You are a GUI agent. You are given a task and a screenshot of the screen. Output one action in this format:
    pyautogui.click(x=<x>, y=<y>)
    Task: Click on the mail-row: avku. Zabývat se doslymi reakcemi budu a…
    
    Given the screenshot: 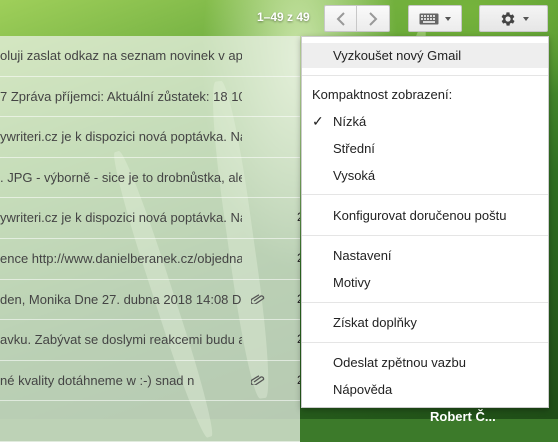 What is the action you would take?
    pyautogui.click(x=150, y=340)
    